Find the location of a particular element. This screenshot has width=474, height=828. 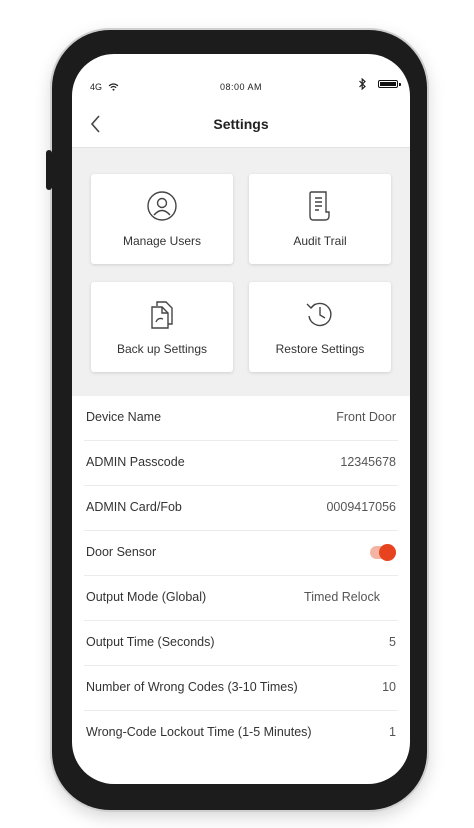

door-sensor-toggle is located at coordinates (383, 552).